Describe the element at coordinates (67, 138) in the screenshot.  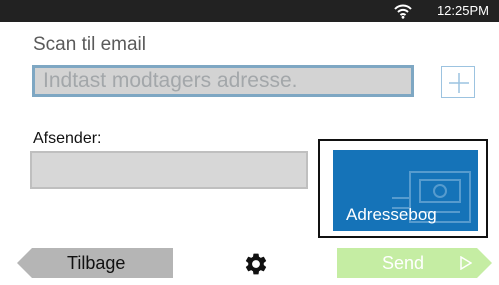
I see `sender-label: Afsender:` at that location.